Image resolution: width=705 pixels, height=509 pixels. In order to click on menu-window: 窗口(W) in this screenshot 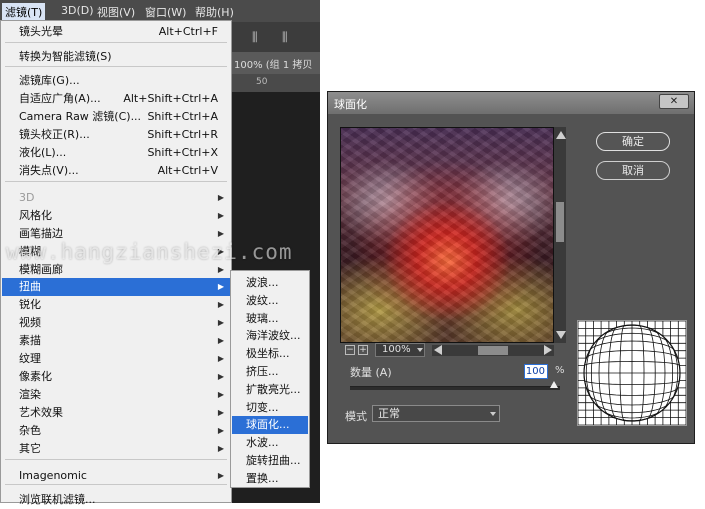, I will do `click(165, 12)`.